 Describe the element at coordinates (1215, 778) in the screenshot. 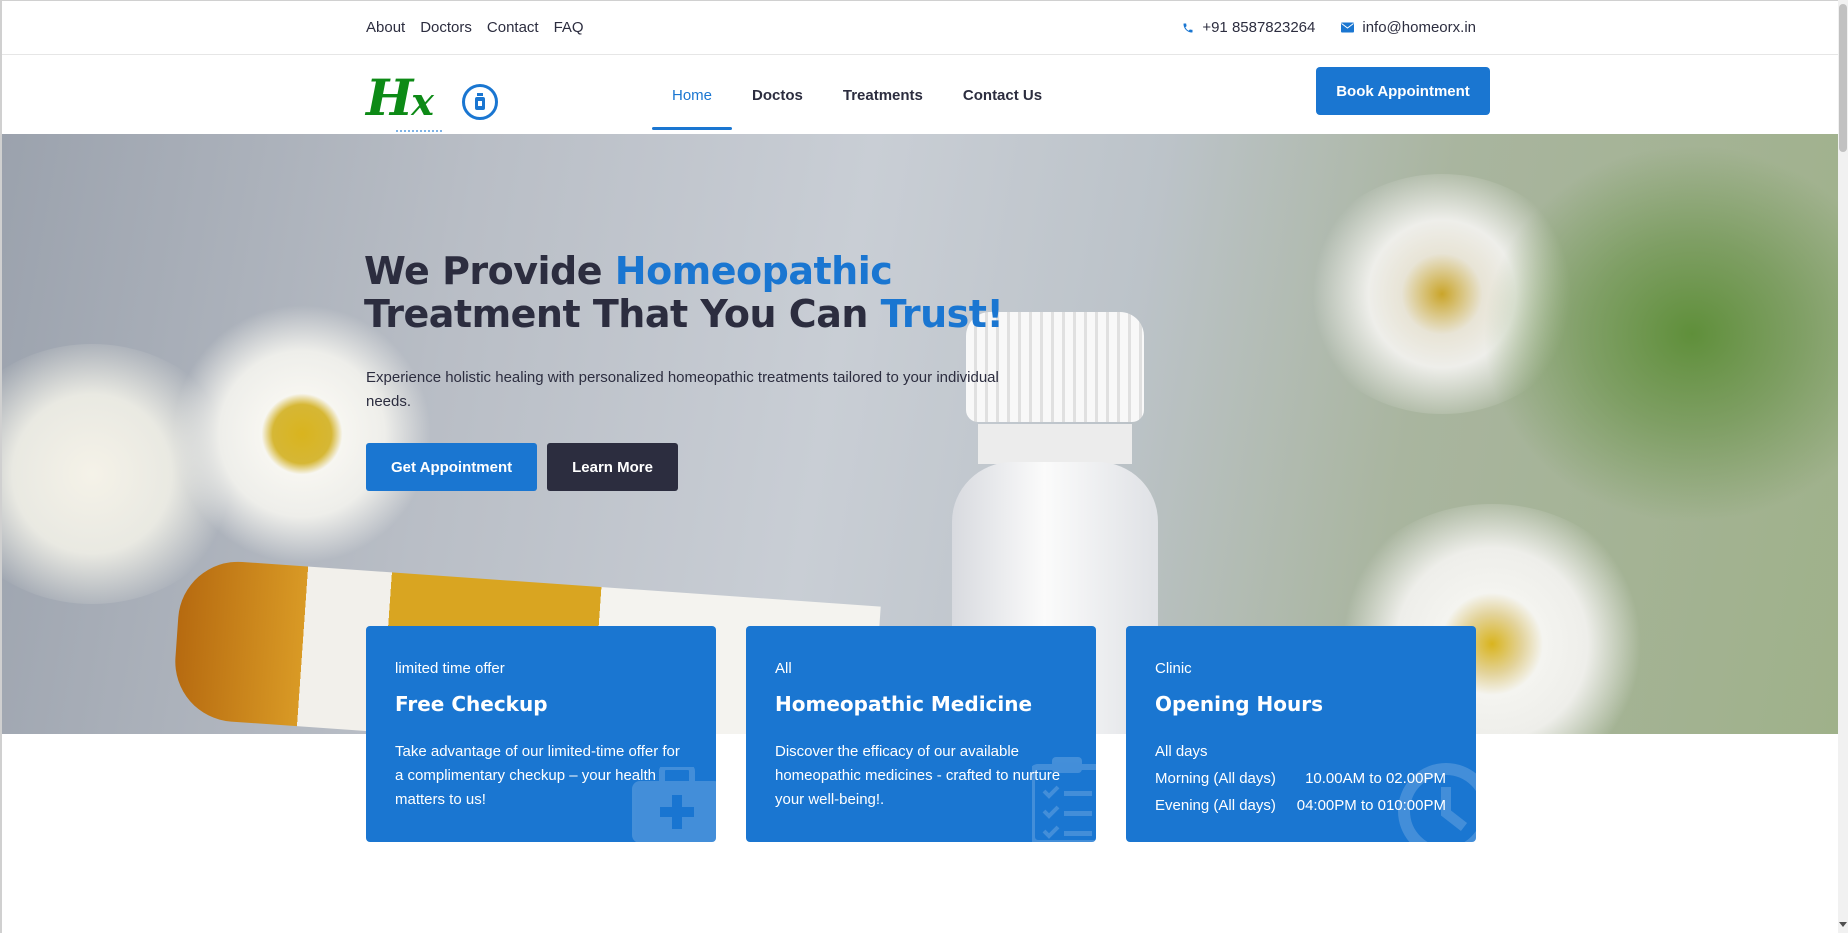

I see `hours-label: Morning (All days)` at that location.